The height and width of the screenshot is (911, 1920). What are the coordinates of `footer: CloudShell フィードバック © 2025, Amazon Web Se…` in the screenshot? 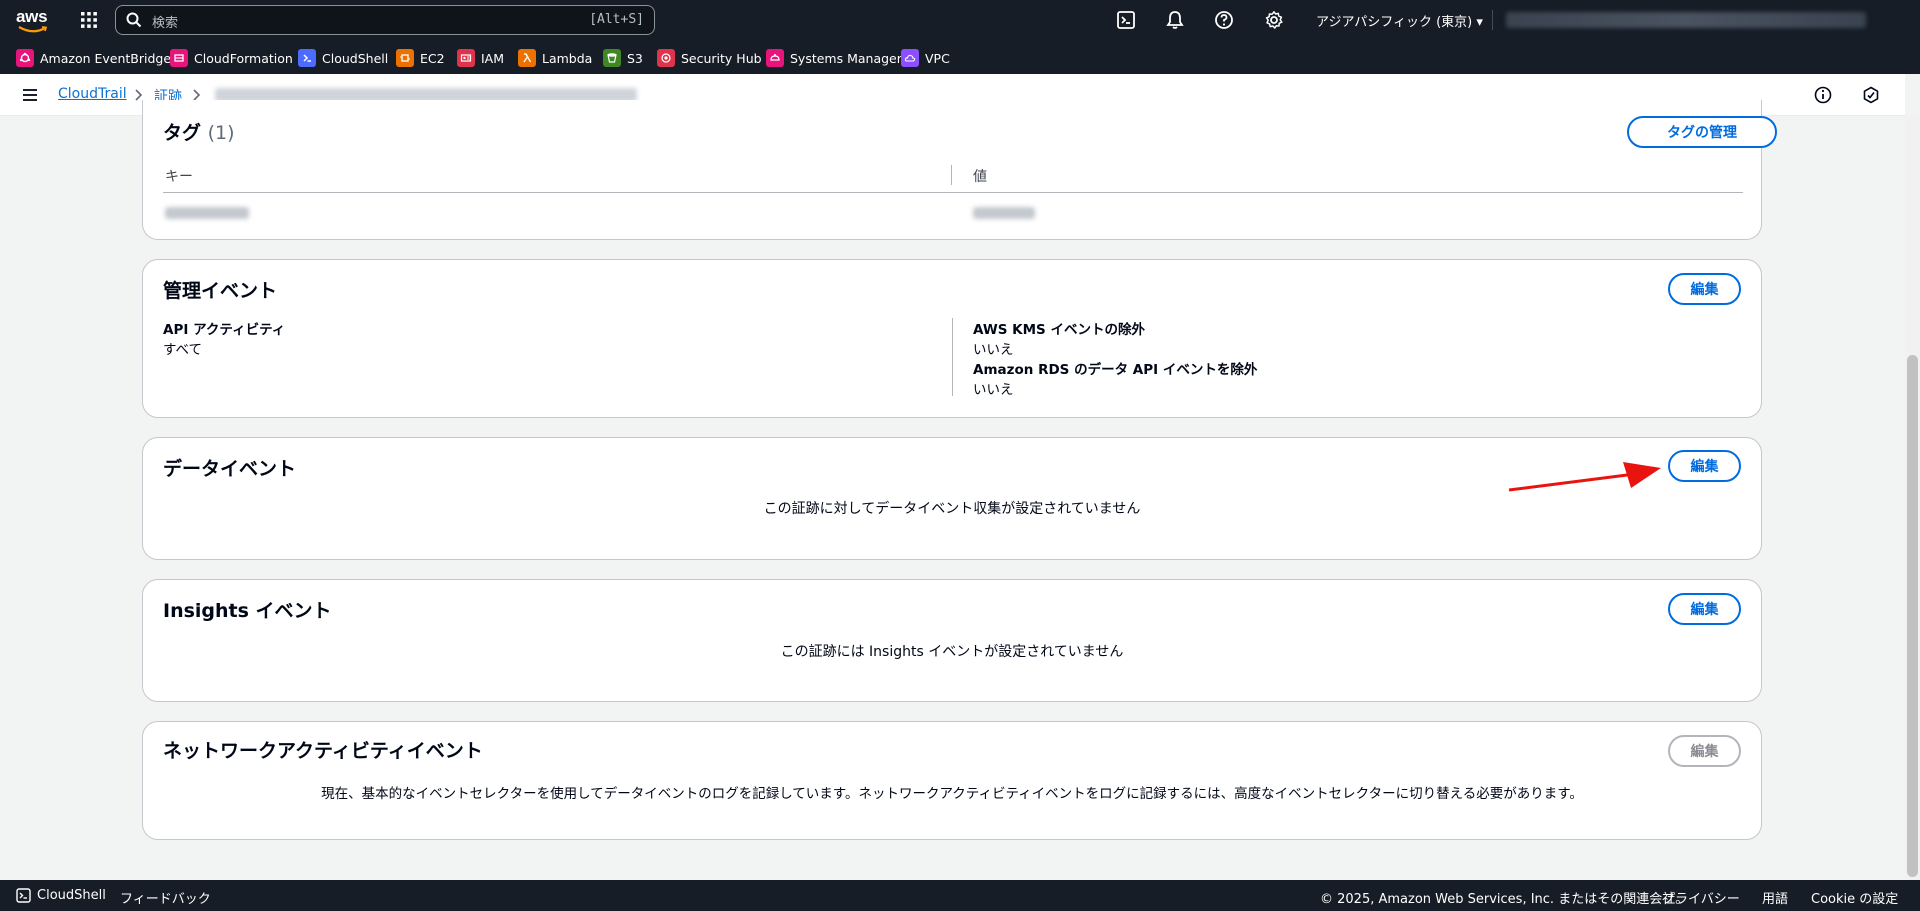 It's located at (960, 895).